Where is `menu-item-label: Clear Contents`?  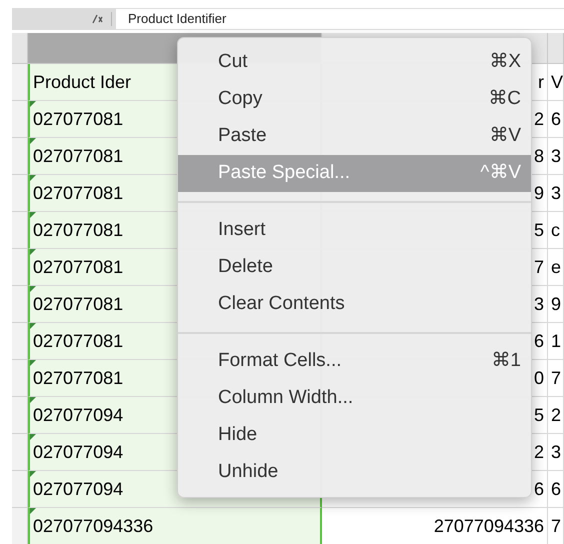 menu-item-label: Clear Contents is located at coordinates (281, 304).